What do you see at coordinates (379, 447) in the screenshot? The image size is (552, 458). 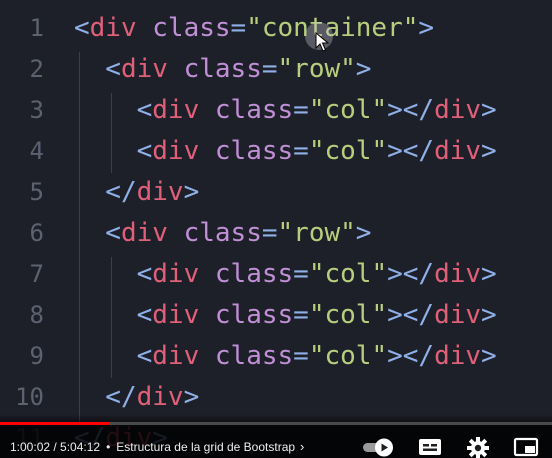 I see `autoplay-toggle-icon` at bounding box center [379, 447].